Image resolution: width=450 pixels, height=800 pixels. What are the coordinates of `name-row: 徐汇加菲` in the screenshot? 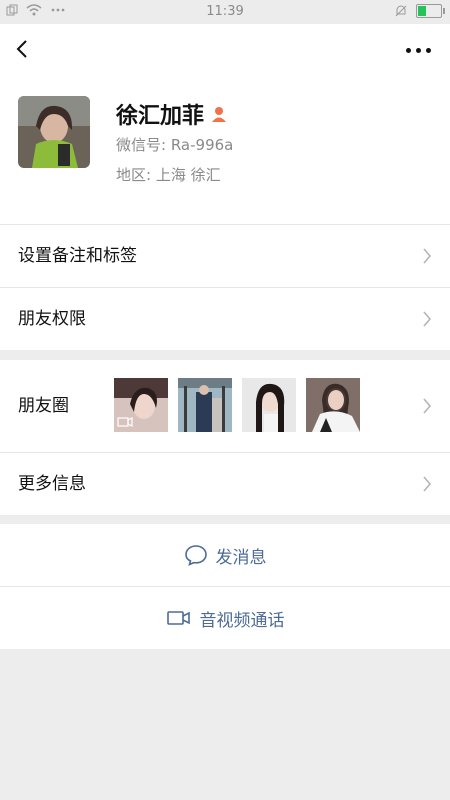 It's located at (172, 114).